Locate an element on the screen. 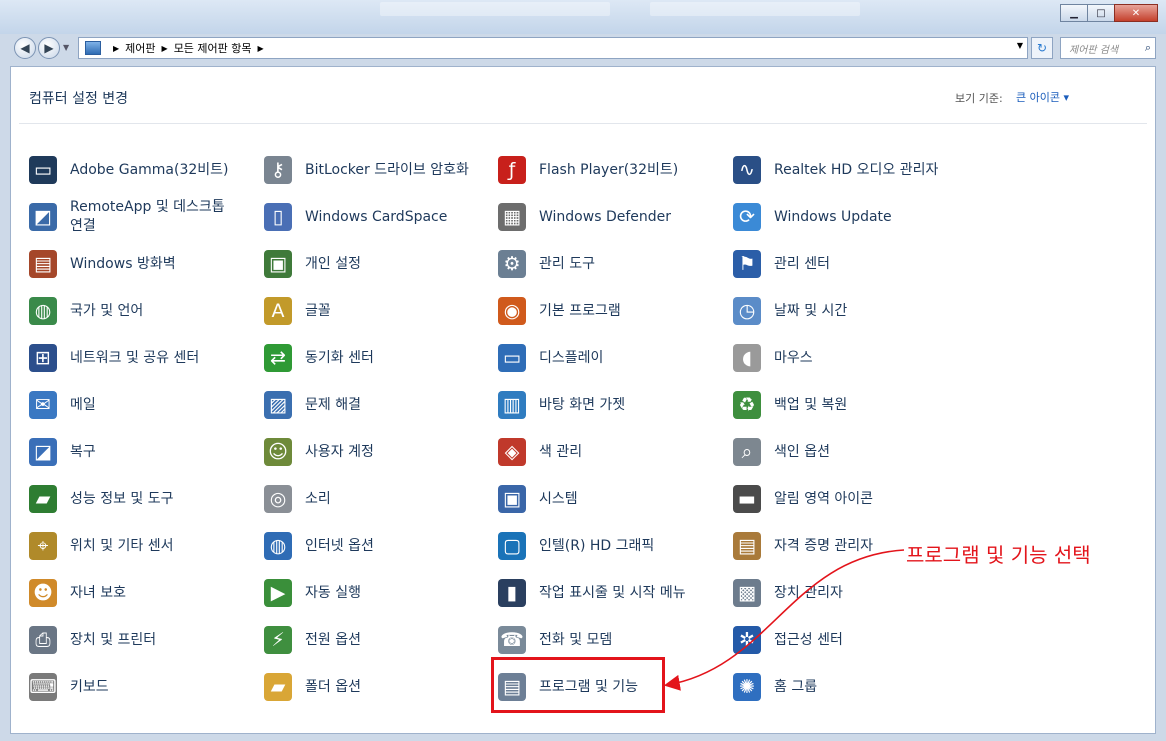 The image size is (1166, 741). title-bar-reflection is located at coordinates (755, 9).